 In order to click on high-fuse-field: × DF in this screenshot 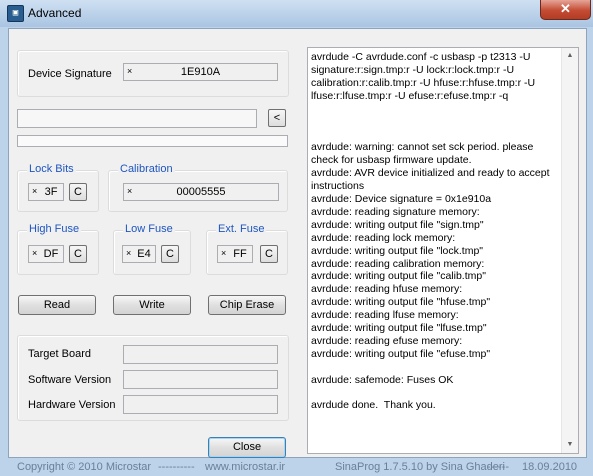, I will do `click(46, 254)`.